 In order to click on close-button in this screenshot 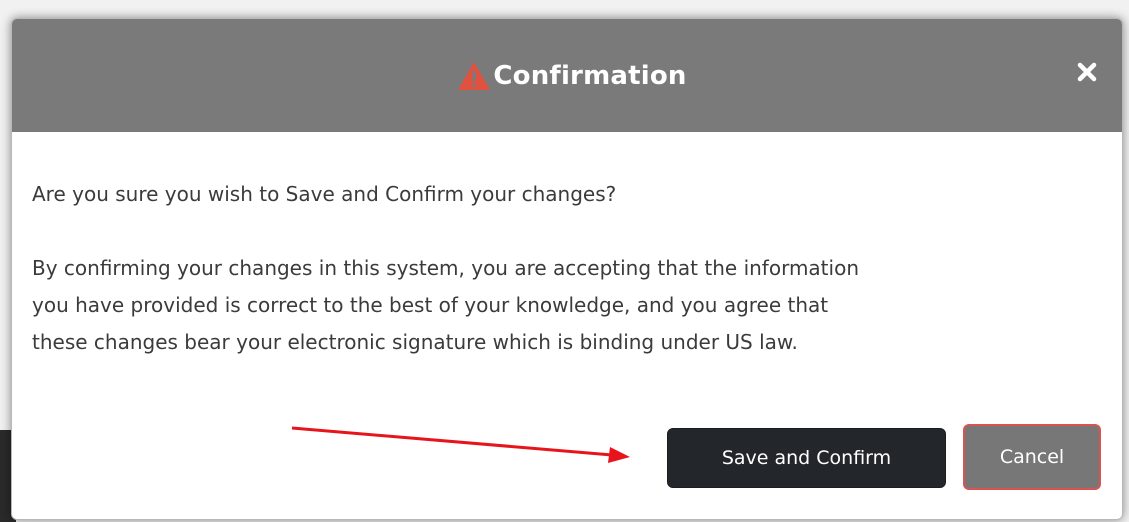, I will do `click(1087, 74)`.